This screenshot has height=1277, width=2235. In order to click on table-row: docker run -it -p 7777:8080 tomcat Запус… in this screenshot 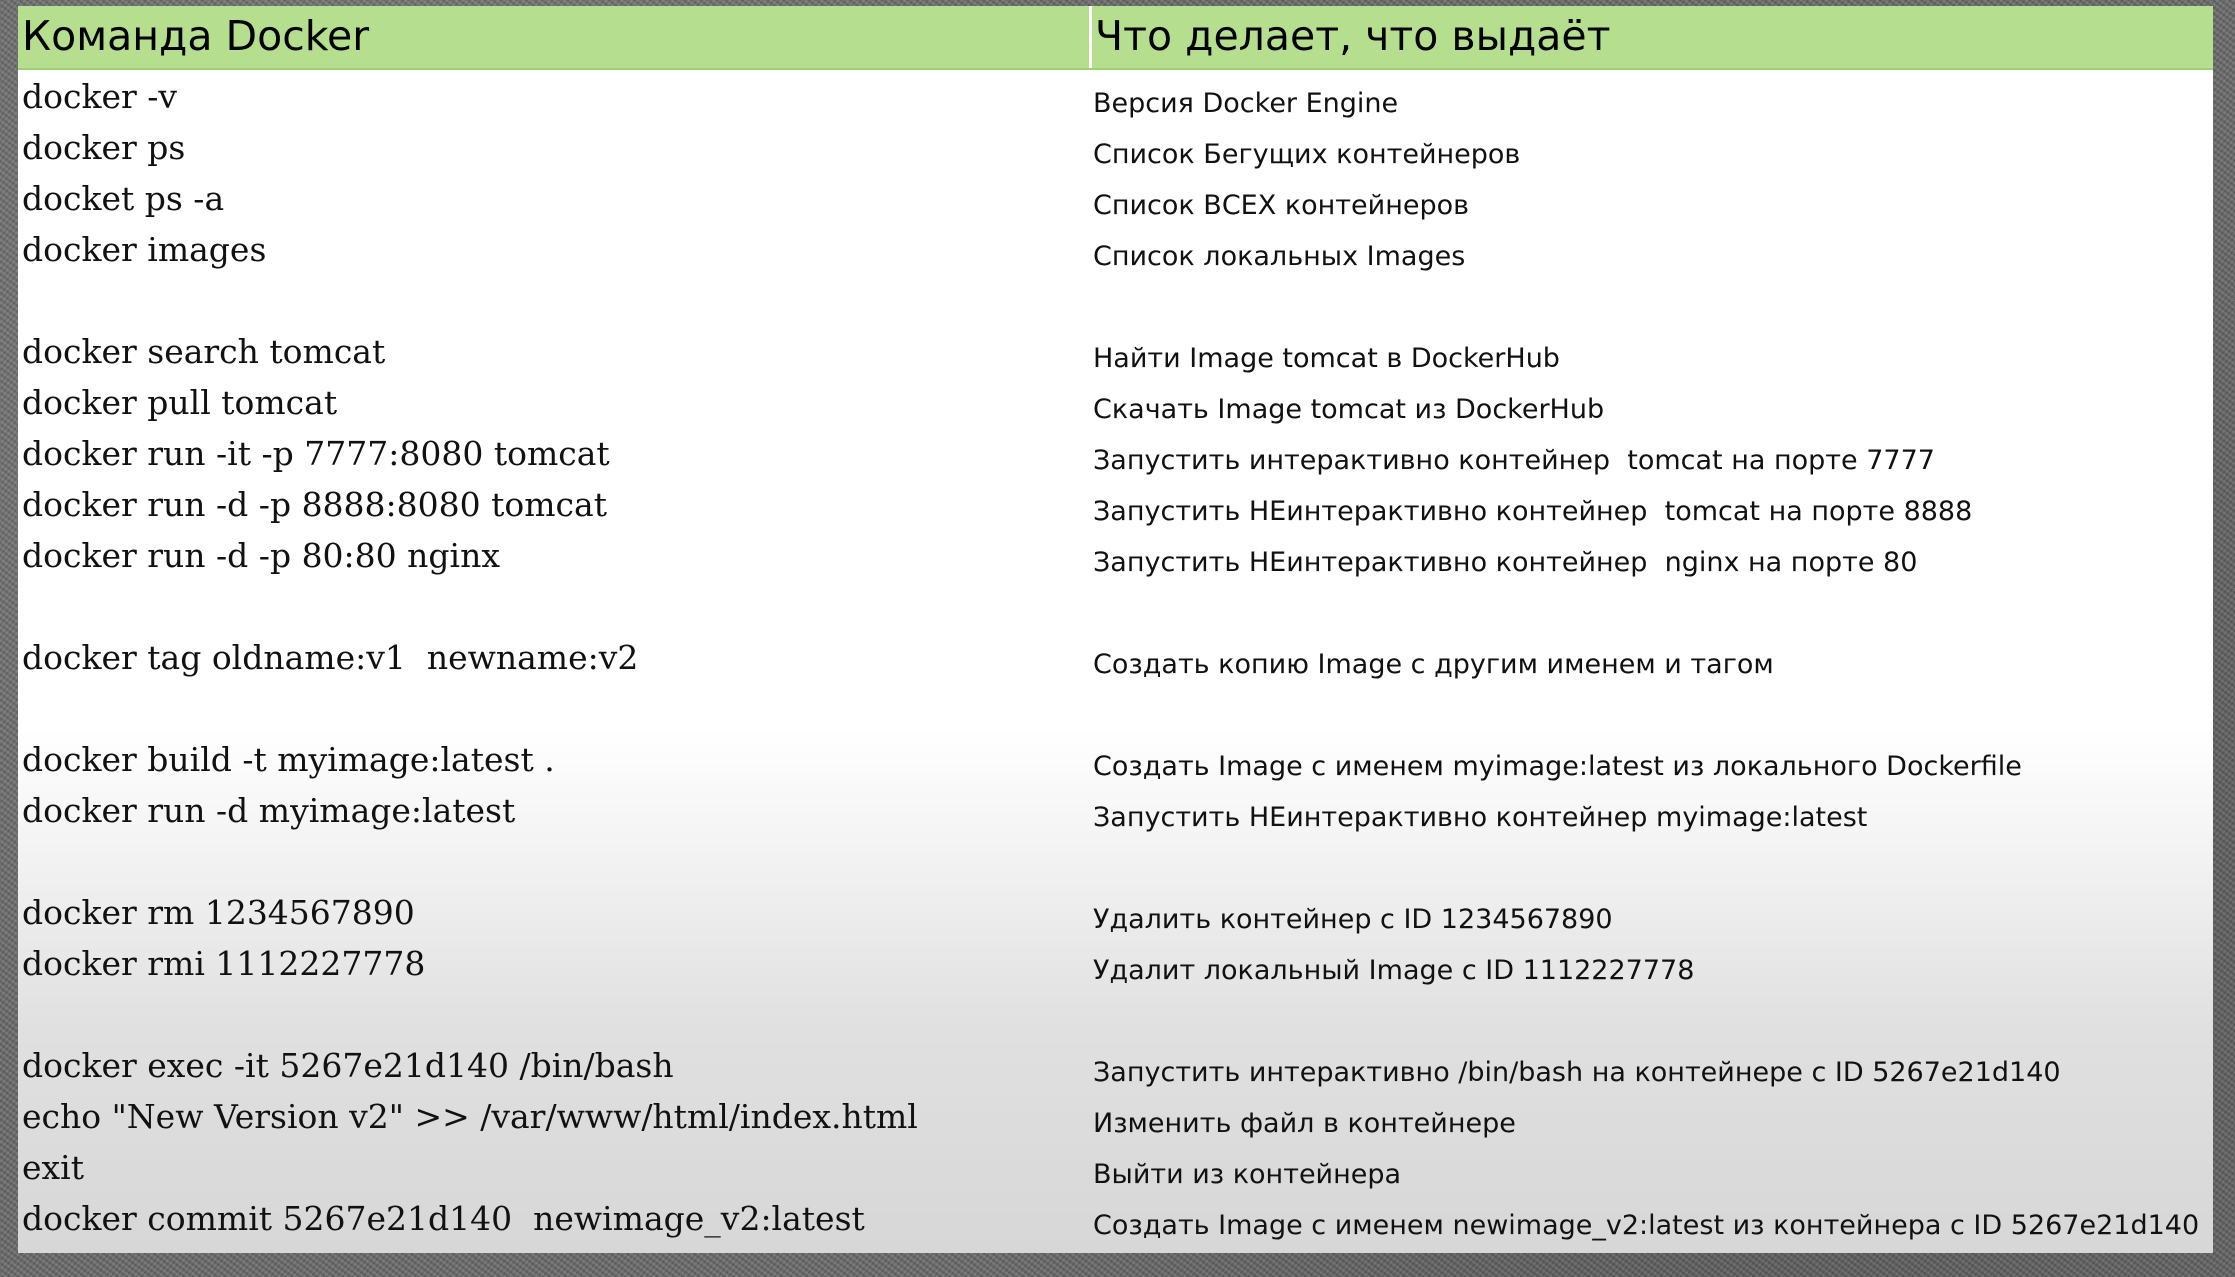, I will do `click(1115, 462)`.